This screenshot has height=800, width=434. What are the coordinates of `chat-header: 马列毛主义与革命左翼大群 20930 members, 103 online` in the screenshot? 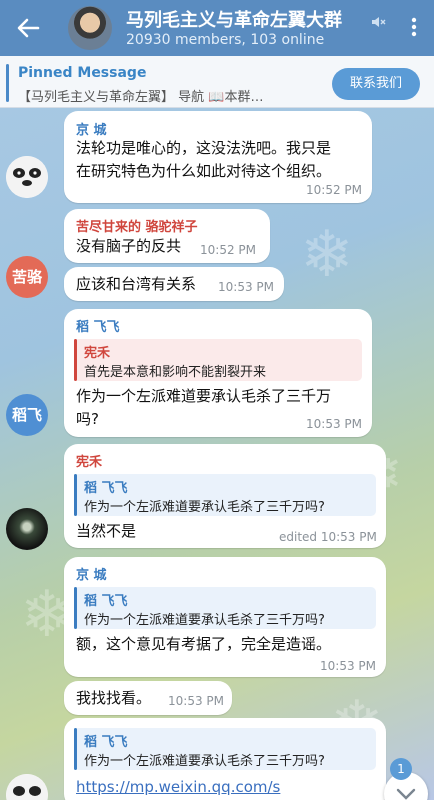 It's located at (217, 28).